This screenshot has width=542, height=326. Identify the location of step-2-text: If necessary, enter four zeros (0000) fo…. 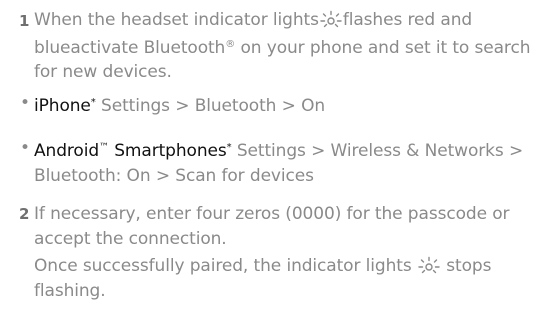
(272, 226).